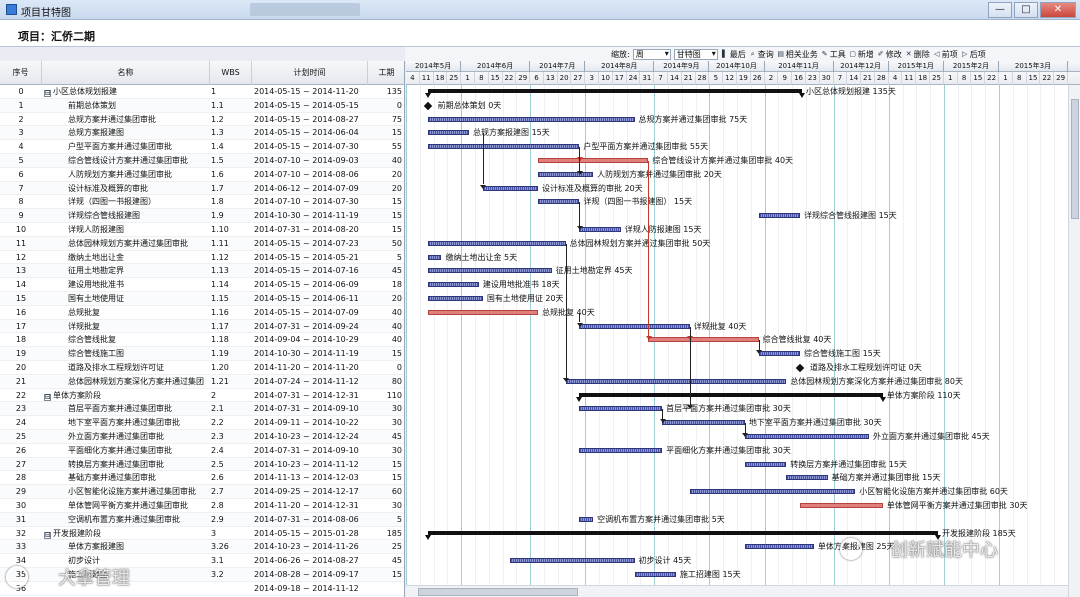 This screenshot has width=1080, height=597. I want to click on col-header-name: 名称, so click(126, 73).